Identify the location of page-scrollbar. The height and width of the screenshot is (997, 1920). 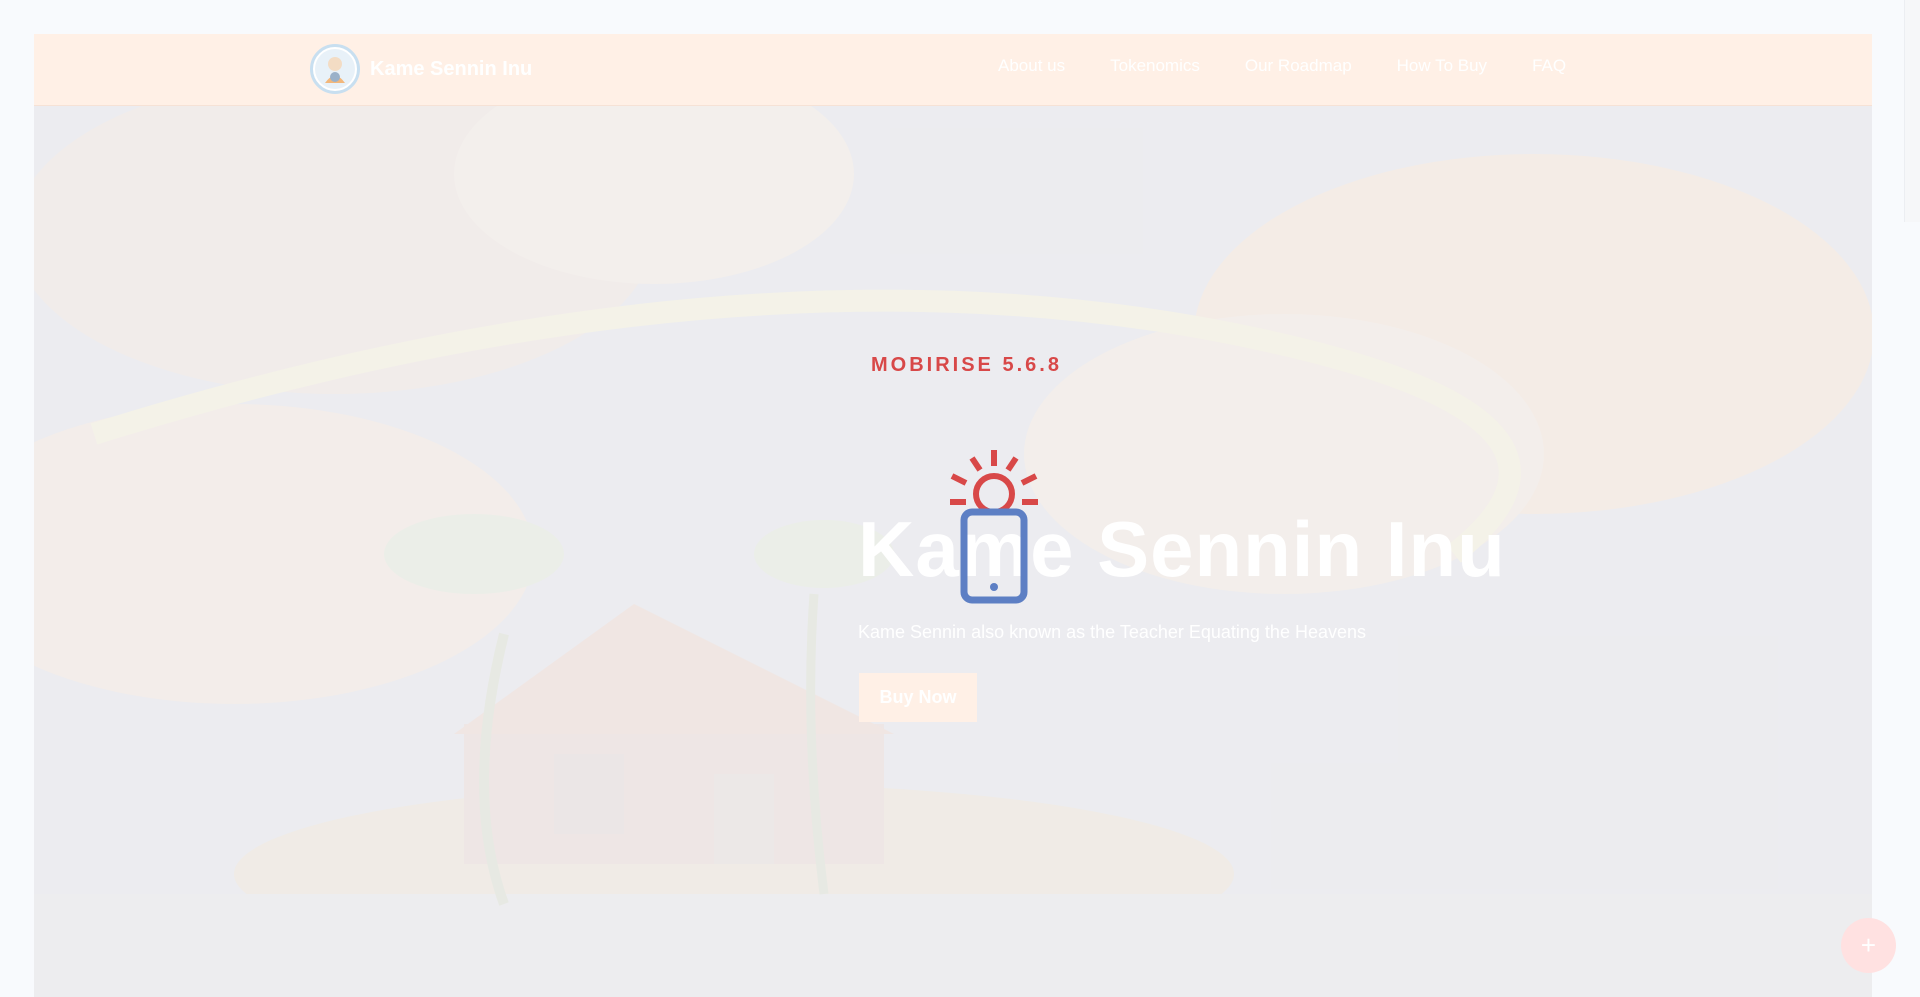
(1912, 111).